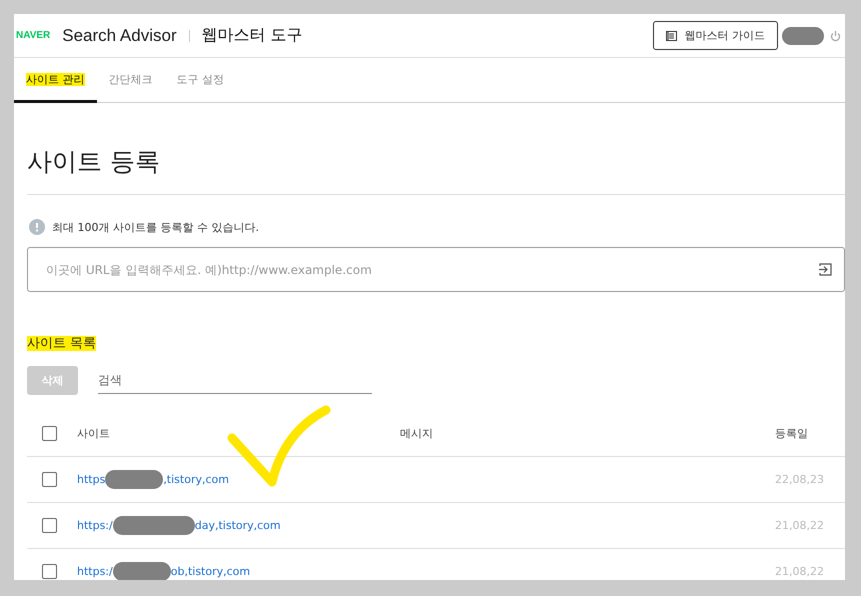 This screenshot has width=861, height=596. What do you see at coordinates (119, 36) in the screenshot?
I see `product-name: Search Advisor` at bounding box center [119, 36].